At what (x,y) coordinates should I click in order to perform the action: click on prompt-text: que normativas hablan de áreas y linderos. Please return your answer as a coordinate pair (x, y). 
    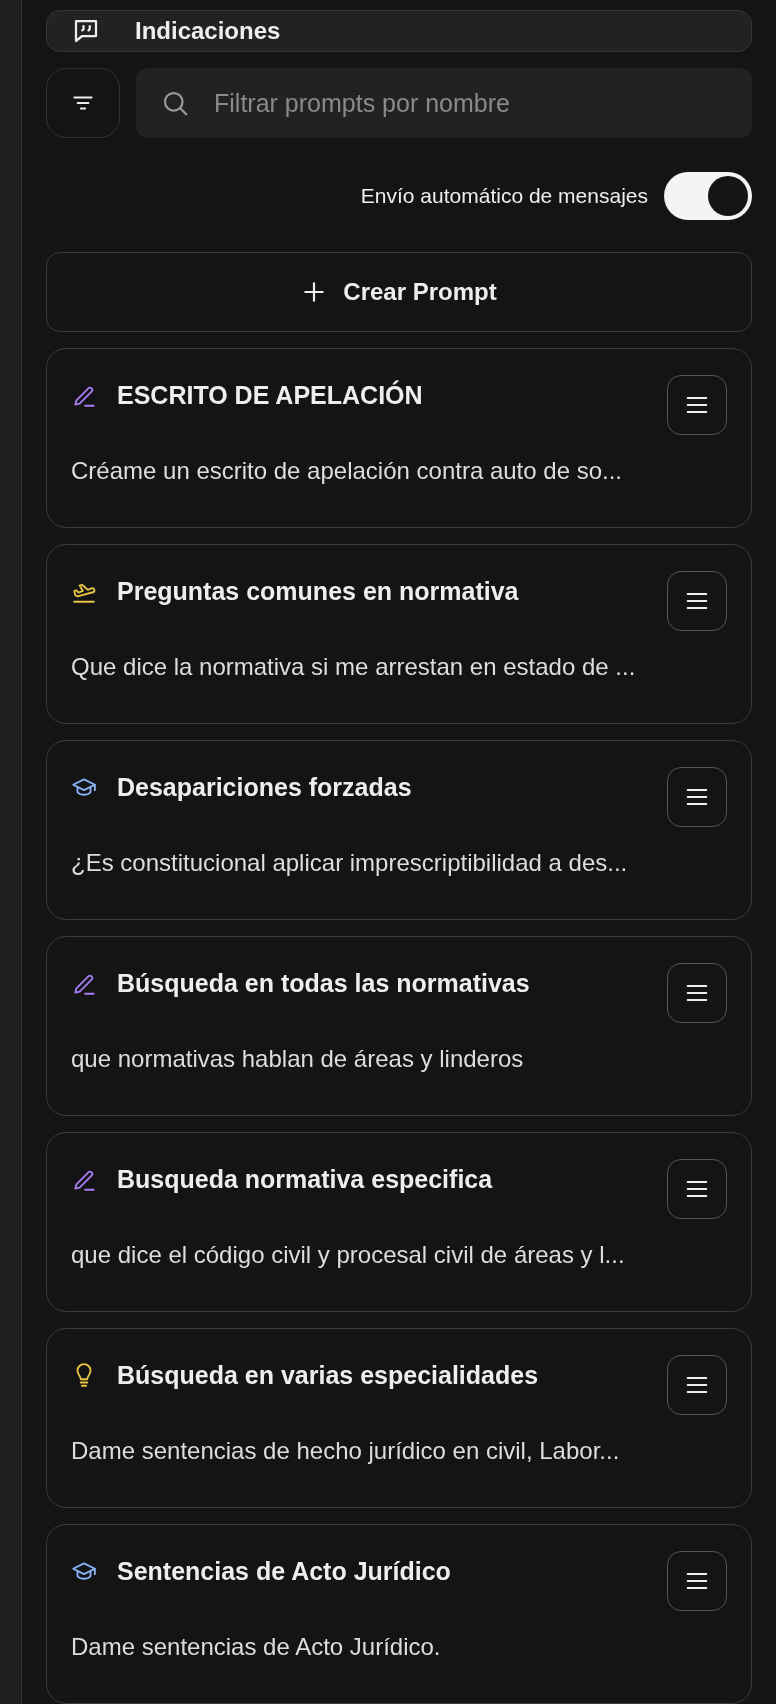
    Looking at the image, I should click on (298, 1059).